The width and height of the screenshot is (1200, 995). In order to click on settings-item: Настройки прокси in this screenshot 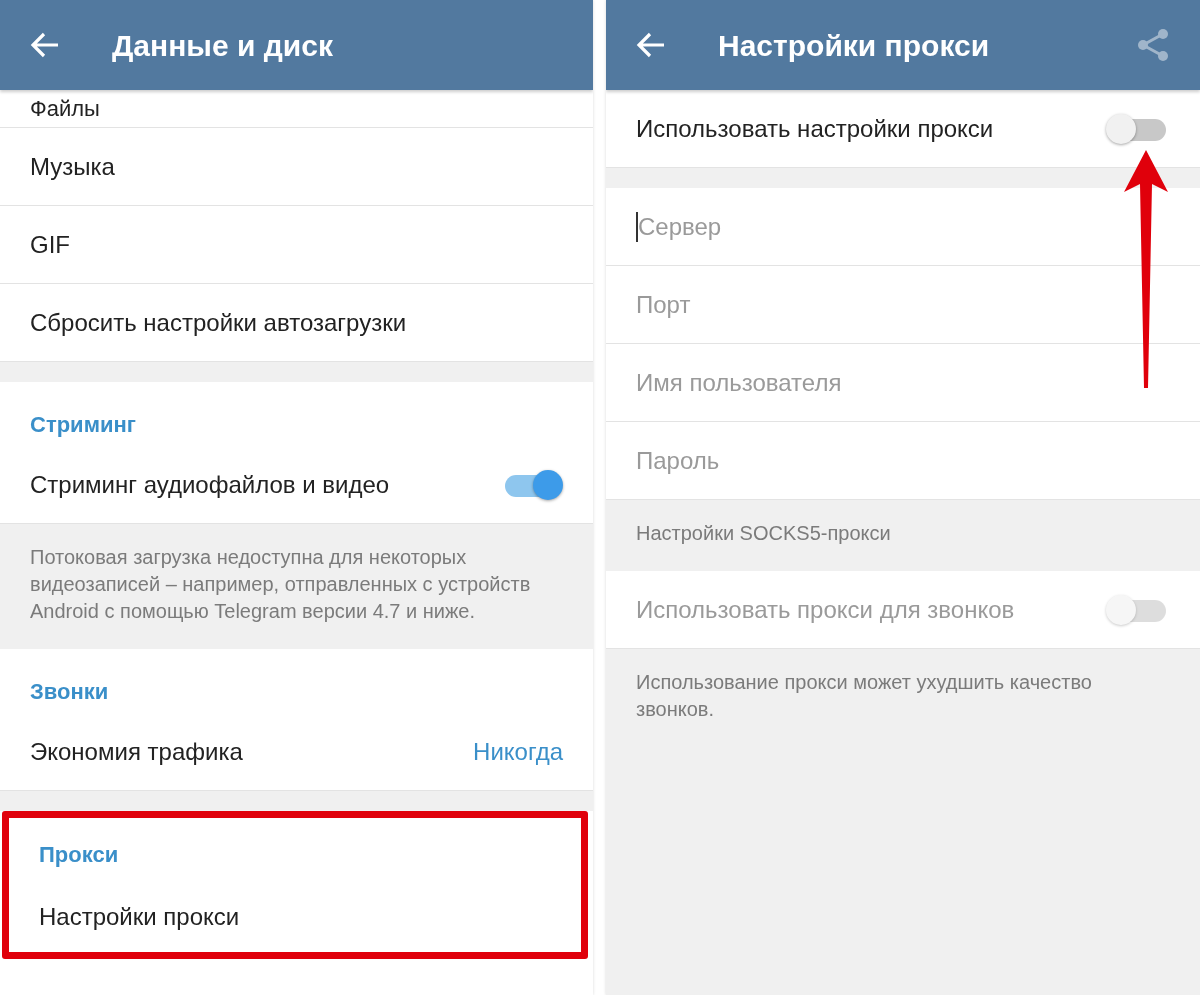, I will do `click(295, 917)`.